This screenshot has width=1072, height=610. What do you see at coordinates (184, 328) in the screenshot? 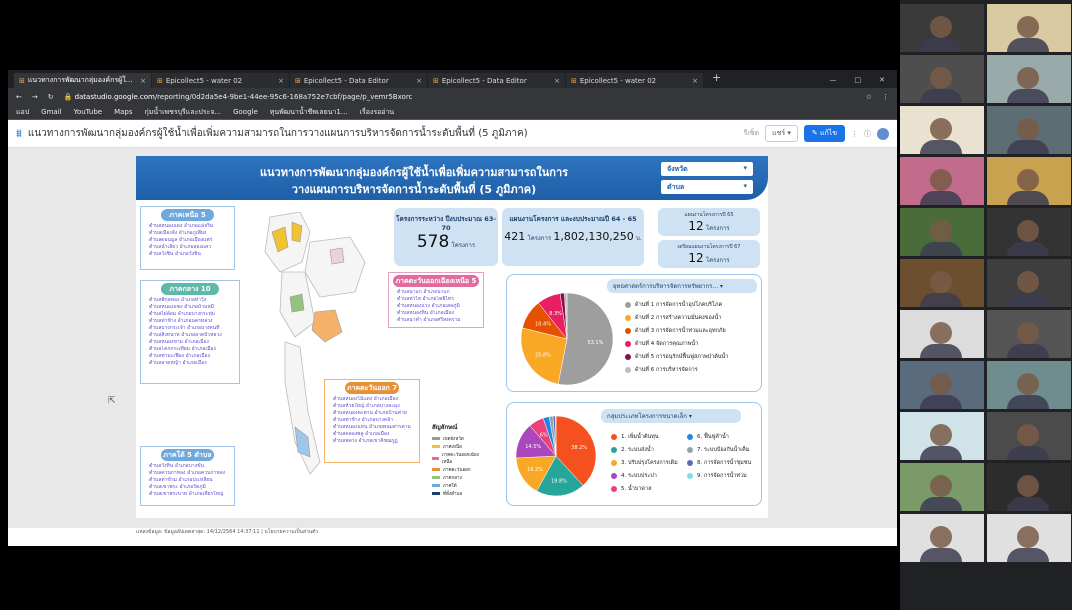
I see `region-item: ตำบลบางกระเจ้า อำเภอบางคนที` at bounding box center [184, 328].